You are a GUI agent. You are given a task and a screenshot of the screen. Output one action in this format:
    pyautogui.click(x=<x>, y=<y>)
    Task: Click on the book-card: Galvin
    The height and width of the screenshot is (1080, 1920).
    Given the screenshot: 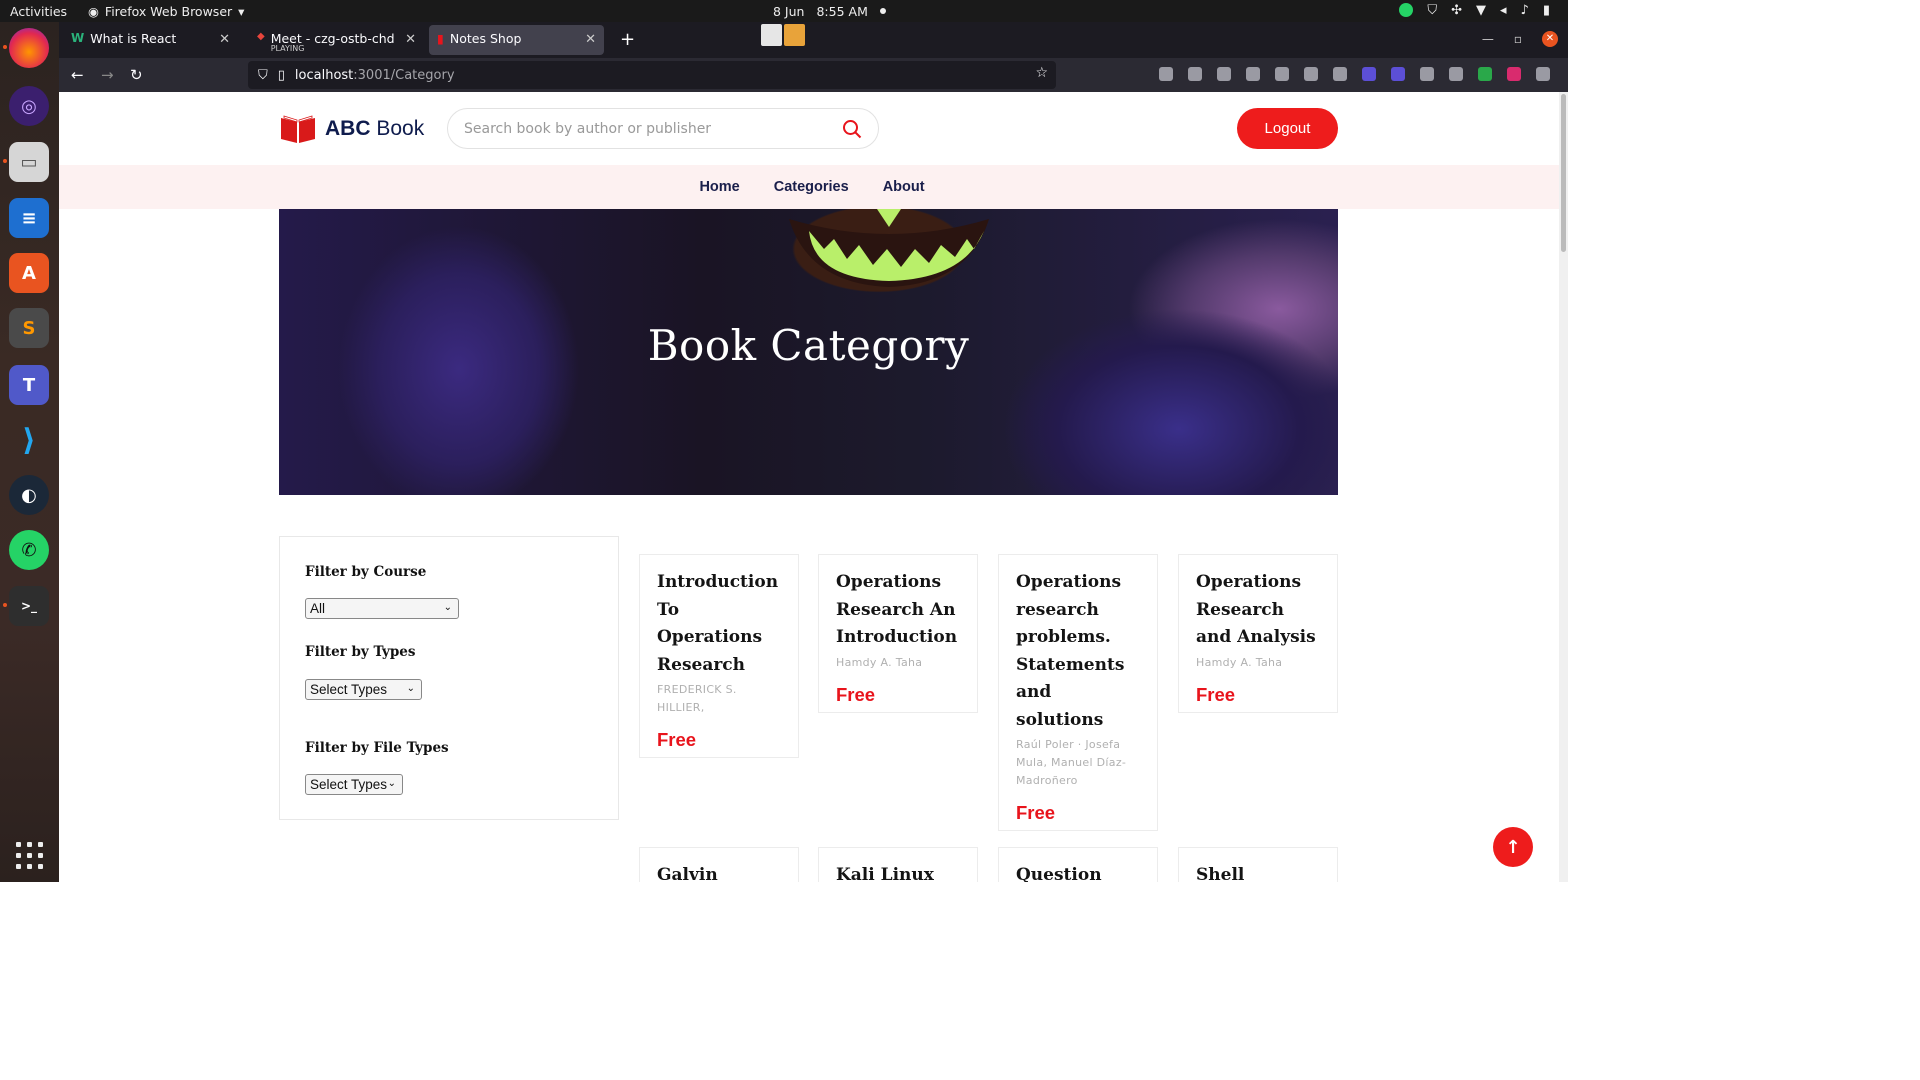 What is the action you would take?
    pyautogui.click(x=719, y=864)
    